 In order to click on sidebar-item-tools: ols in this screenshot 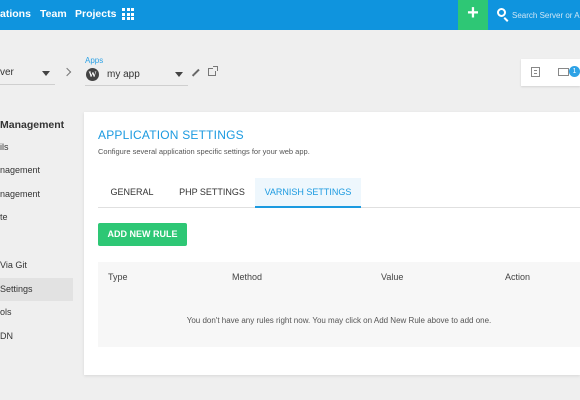, I will do `click(36, 312)`.